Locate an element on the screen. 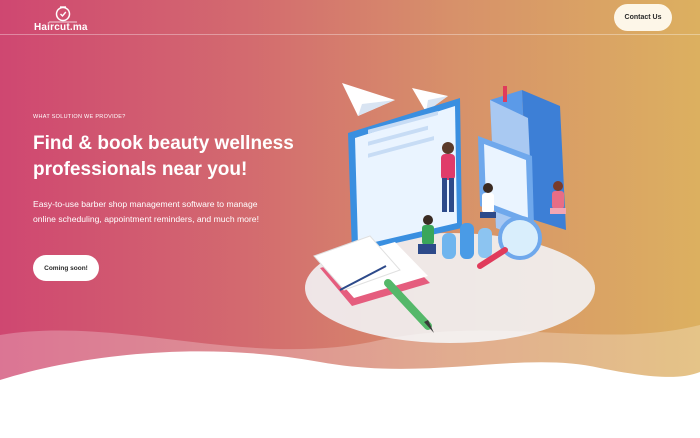 This screenshot has height=438, width=700. headline-line-2: professionals near you! is located at coordinates (140, 169).